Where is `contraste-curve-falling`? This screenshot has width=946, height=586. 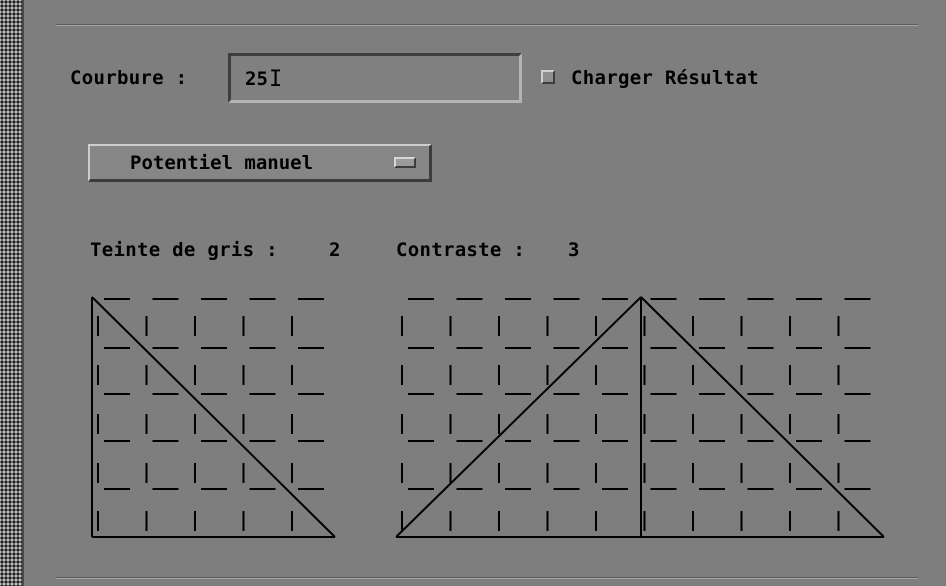
contraste-curve-falling is located at coordinates (762, 417).